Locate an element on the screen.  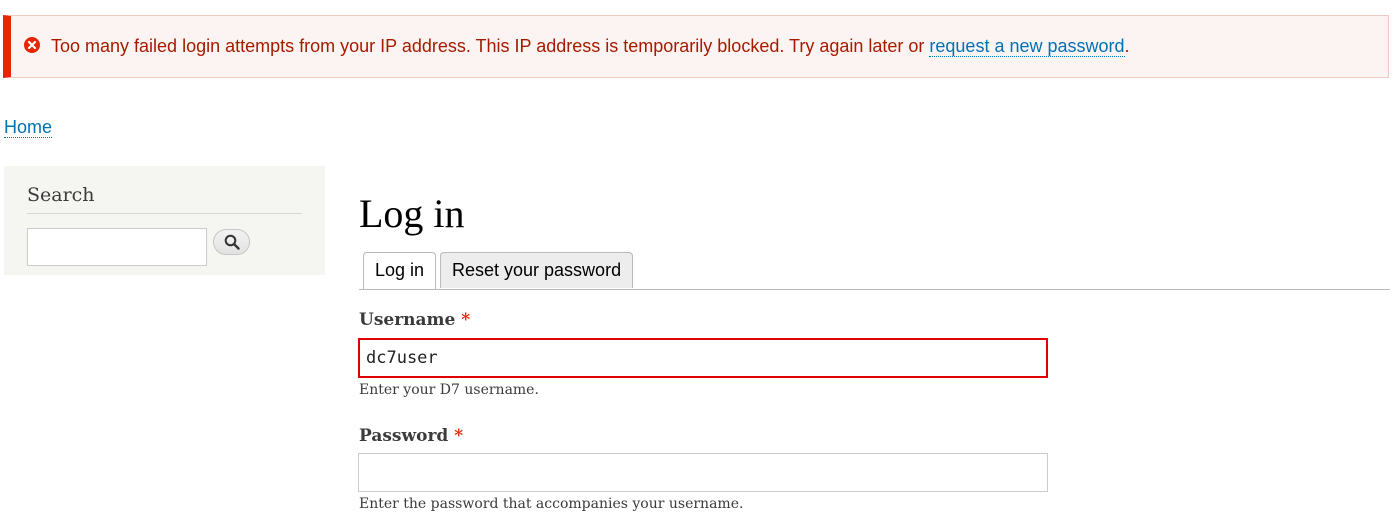
password-required-marker: * is located at coordinates (459, 436).